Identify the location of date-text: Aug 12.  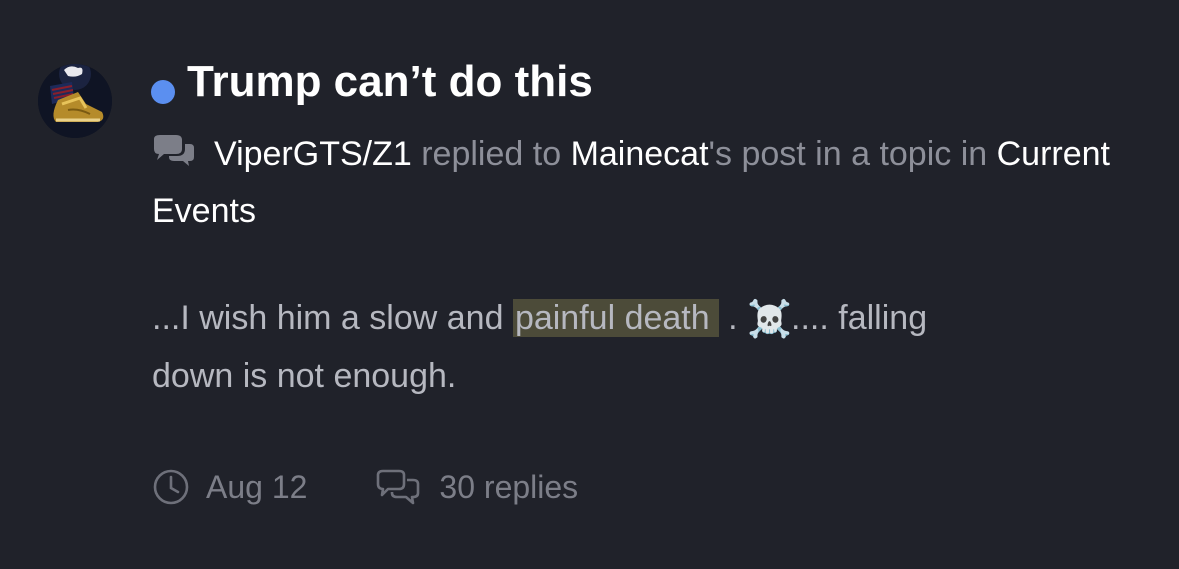
(257, 486).